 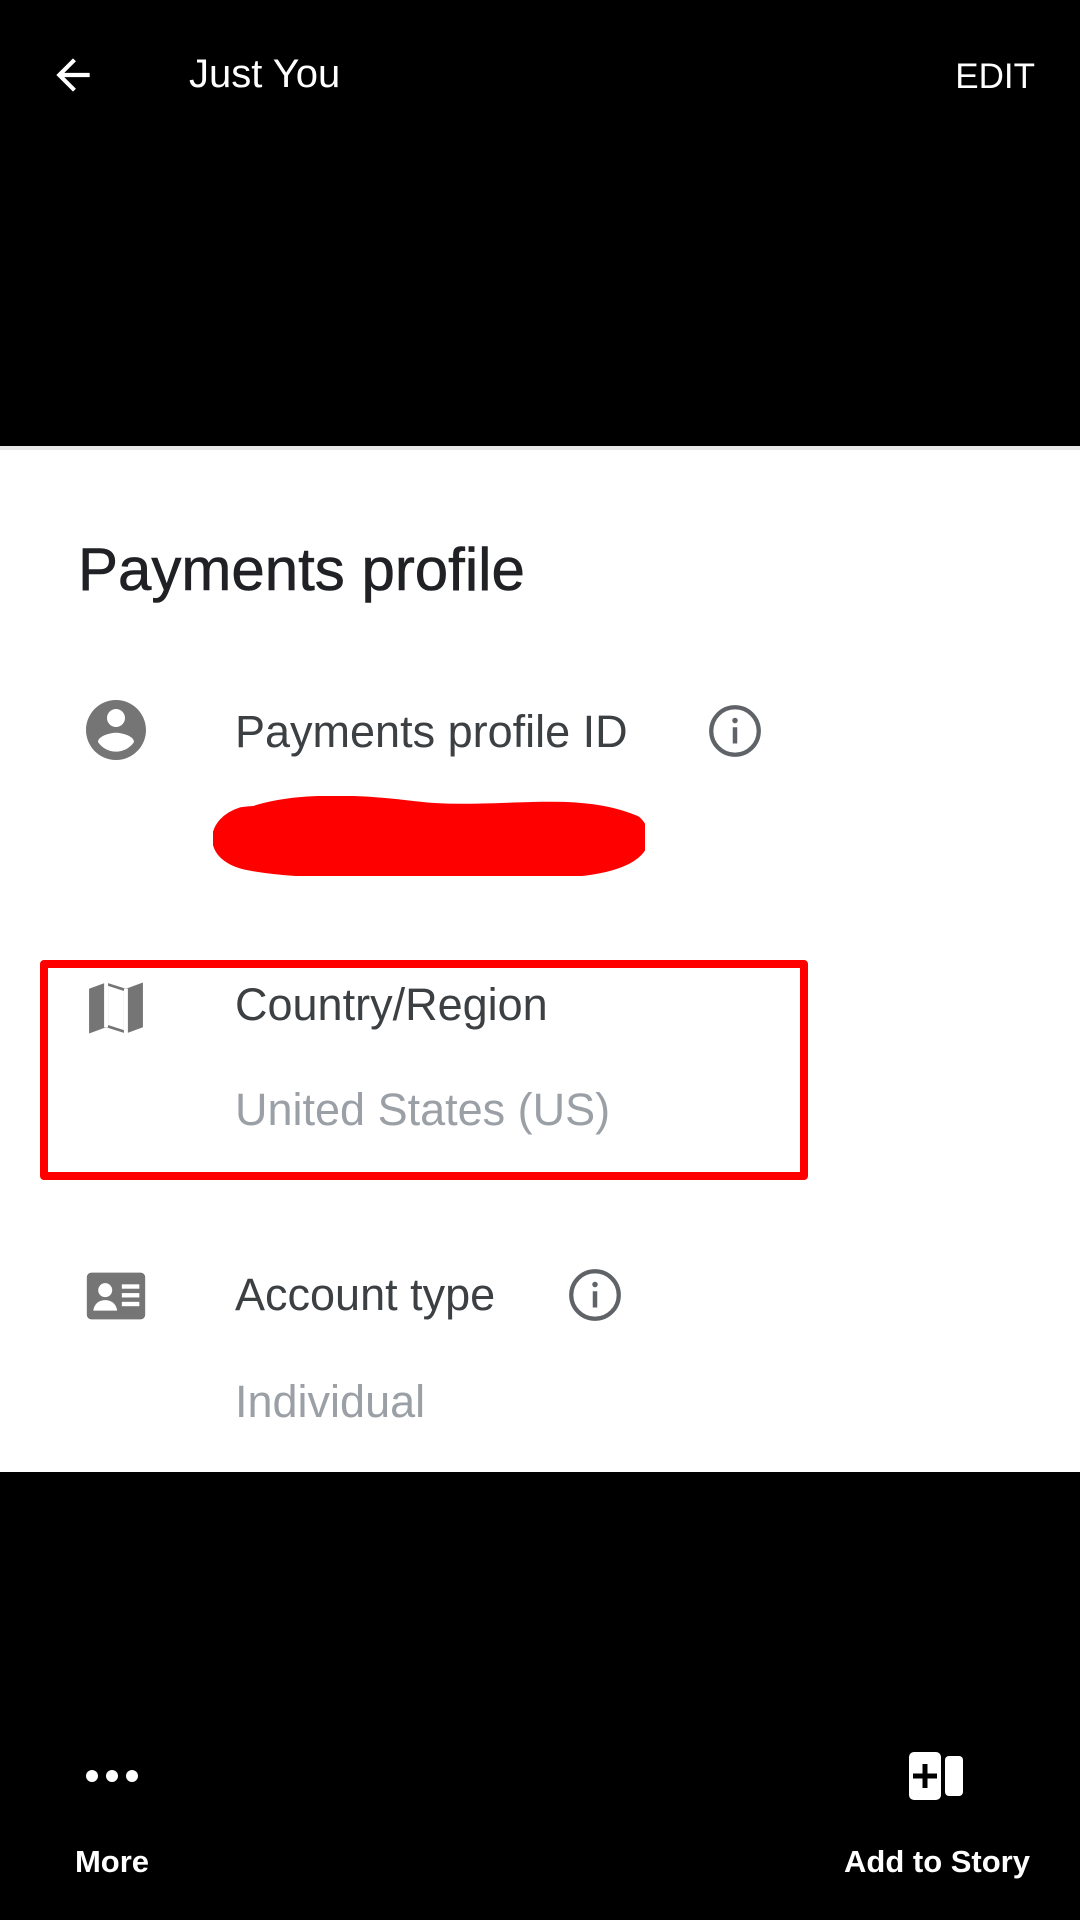 I want to click on top-bar: Just You EDIT, so click(x=540, y=75).